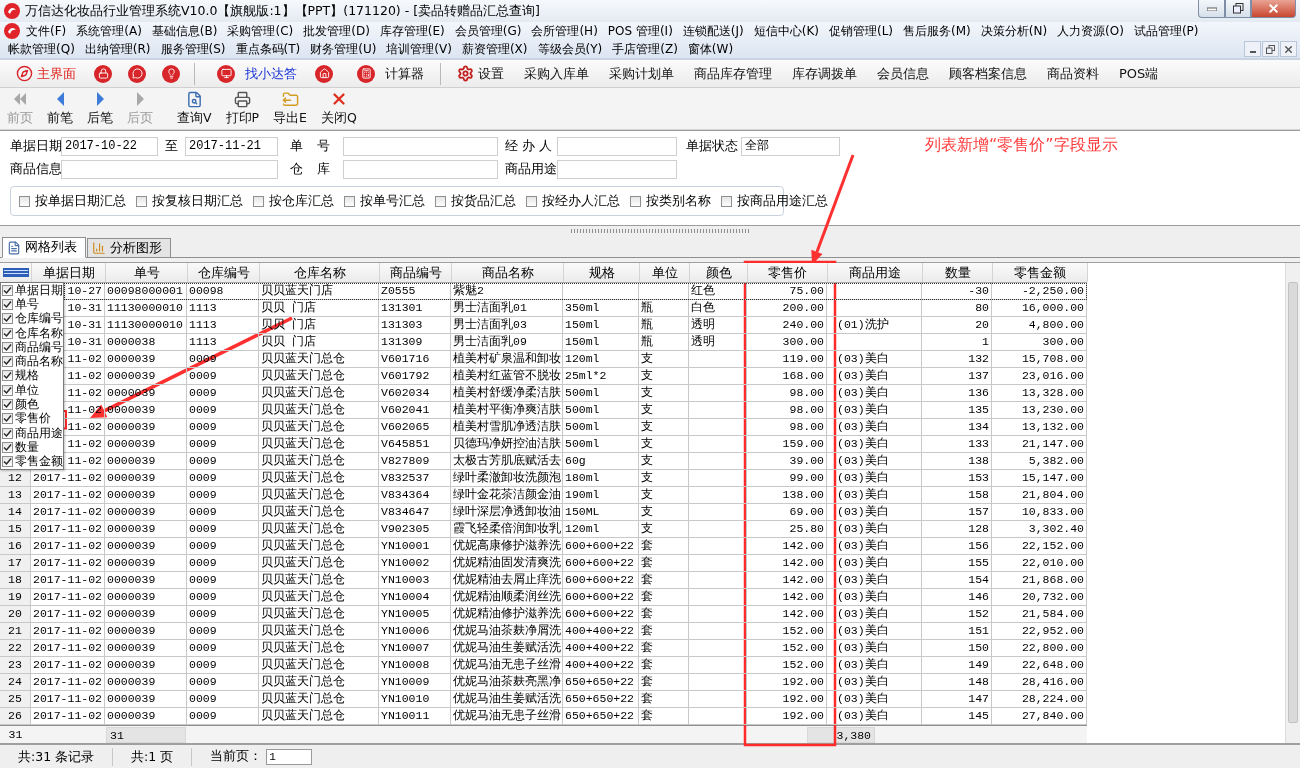 The width and height of the screenshot is (1300, 768). Describe the element at coordinates (416, 272) in the screenshot. I see `column-header: 商品编号` at that location.